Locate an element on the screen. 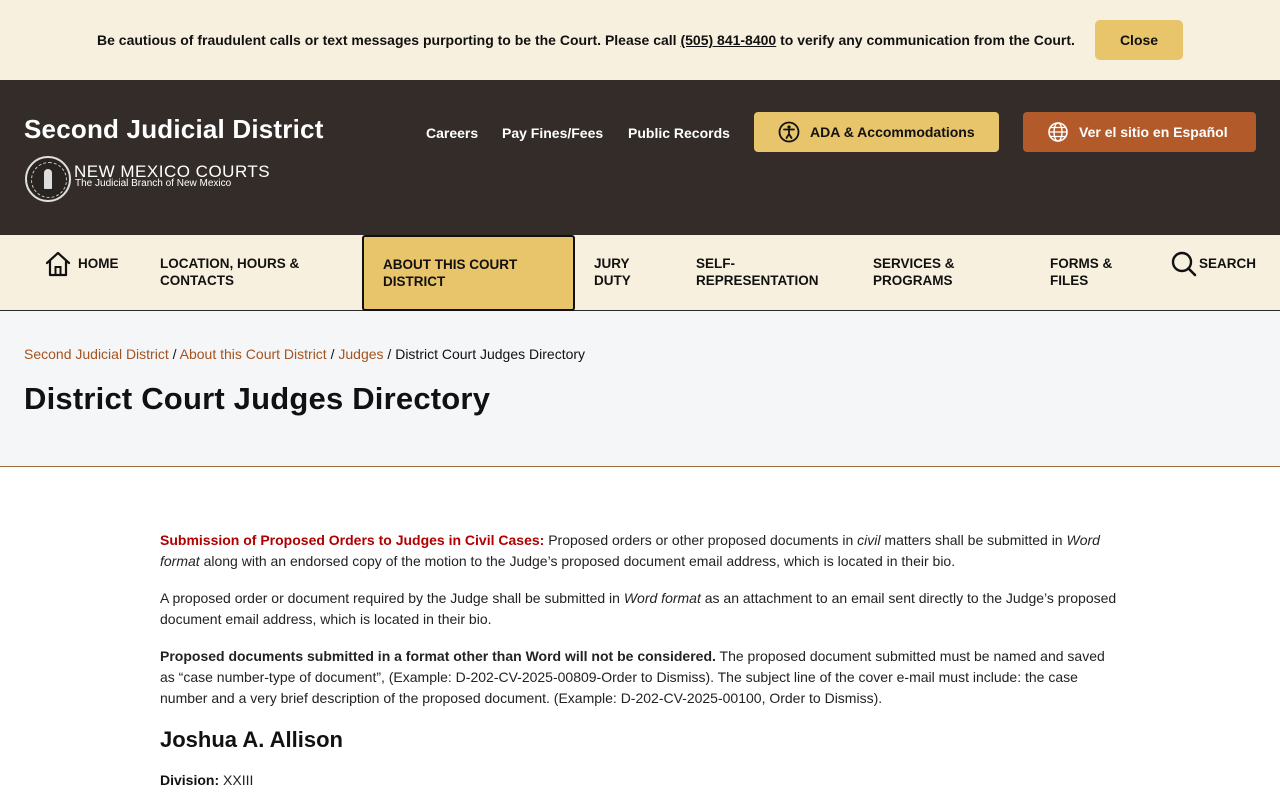 The image size is (1280, 800). spanish-site-button: Ver el sitio en Español is located at coordinates (1139, 132).